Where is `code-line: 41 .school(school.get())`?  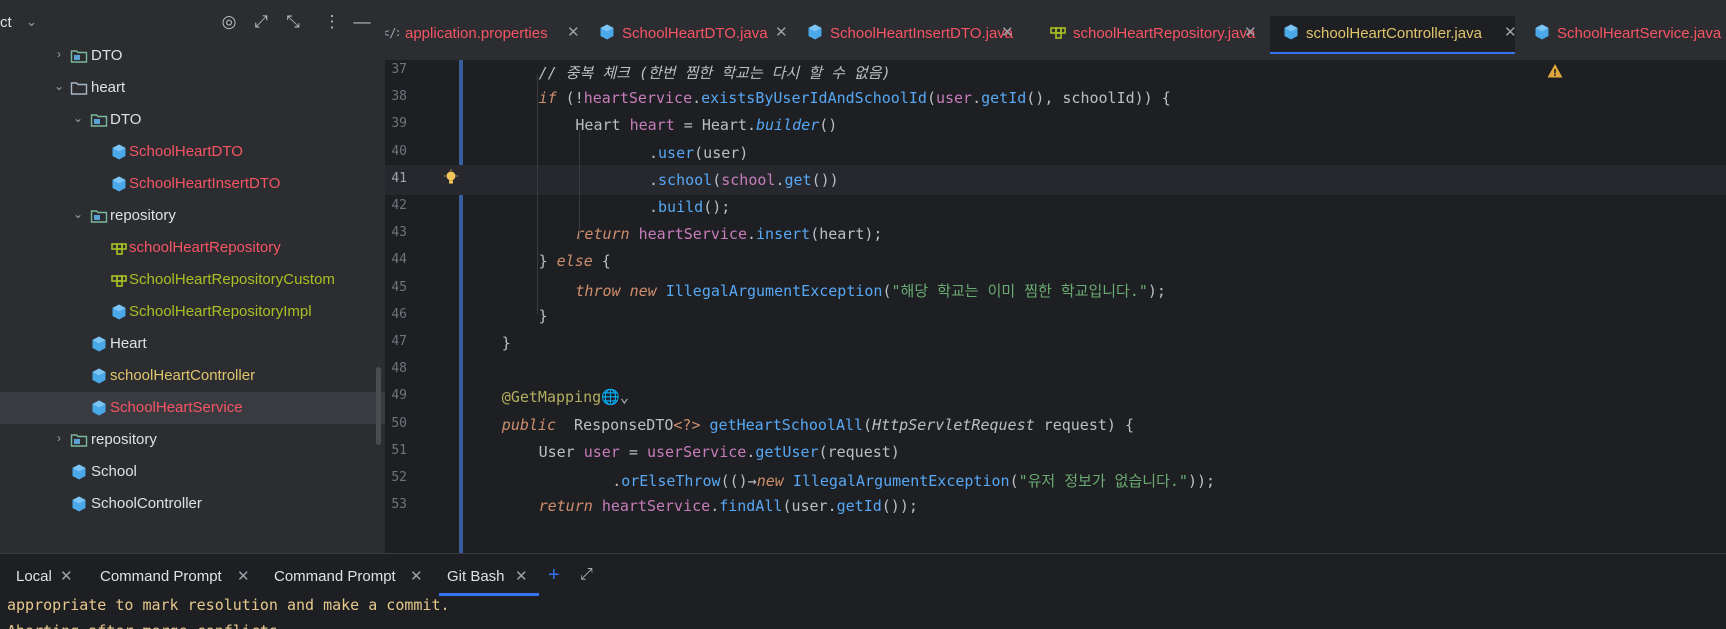
code-line: 41 .school(school.get()) is located at coordinates (1055, 179).